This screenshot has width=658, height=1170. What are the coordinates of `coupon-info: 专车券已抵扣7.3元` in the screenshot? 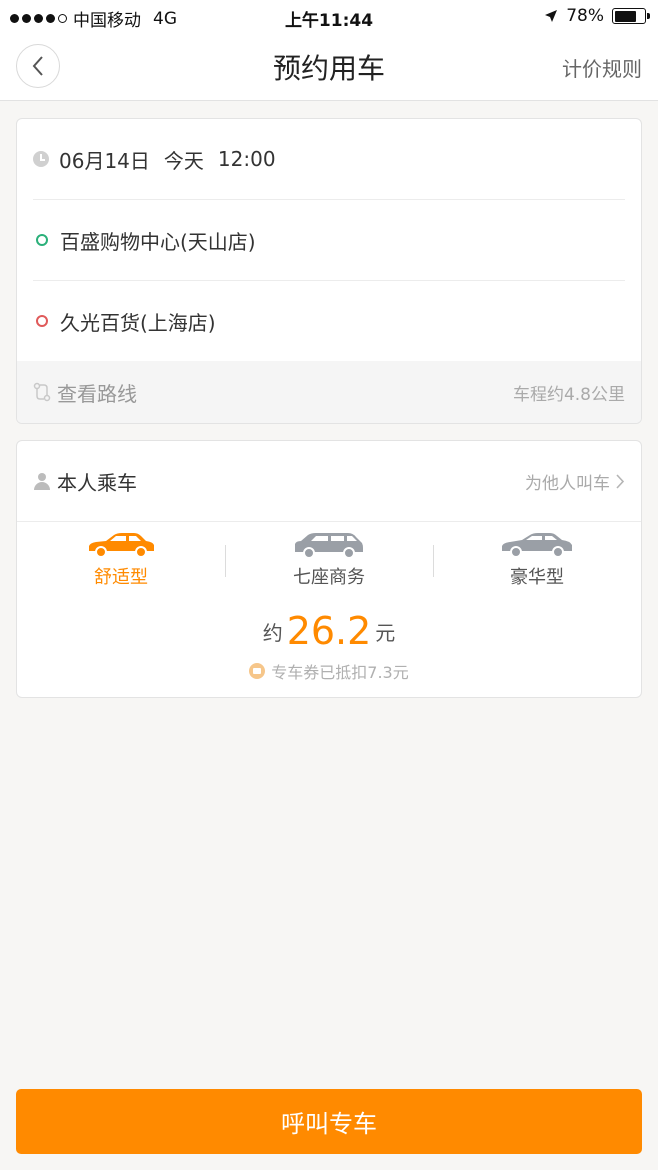 It's located at (329, 671).